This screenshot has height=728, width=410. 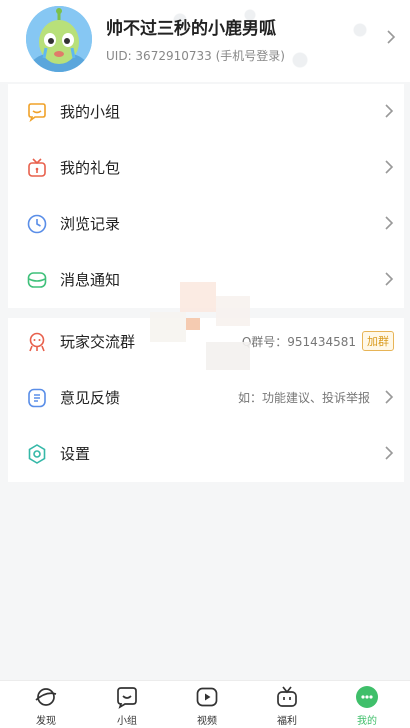 I want to click on menu-item-my-gifts: 我的礼包, so click(x=206, y=168).